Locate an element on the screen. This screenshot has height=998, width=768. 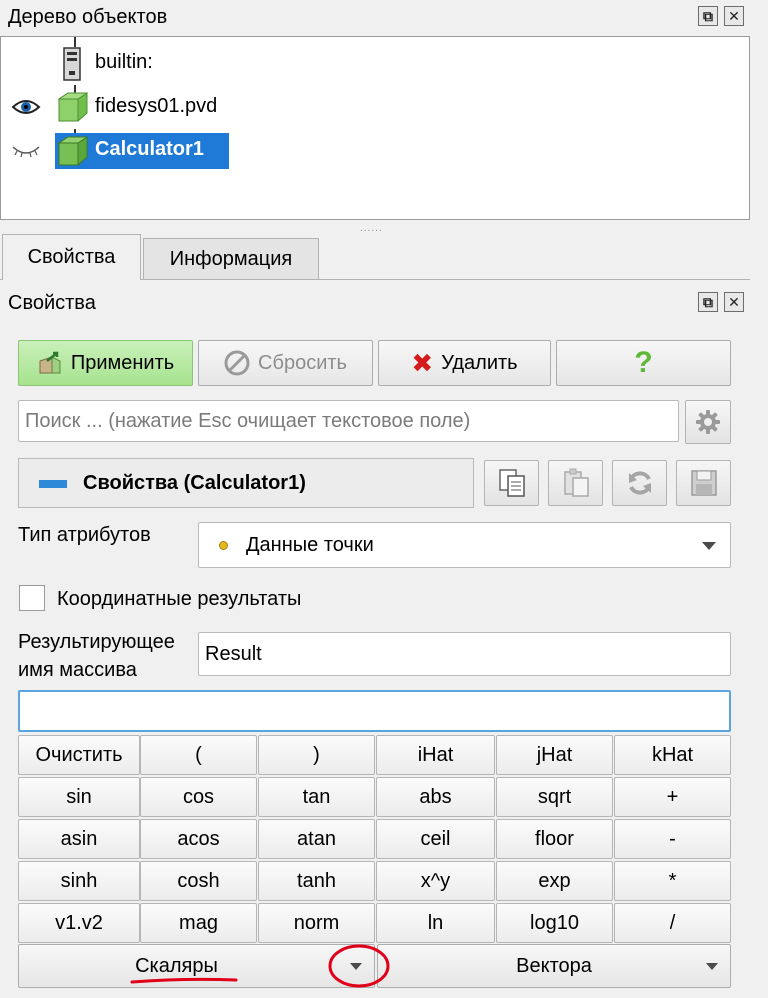
coordinate-results-label: Координатные результаты is located at coordinates (179, 599).